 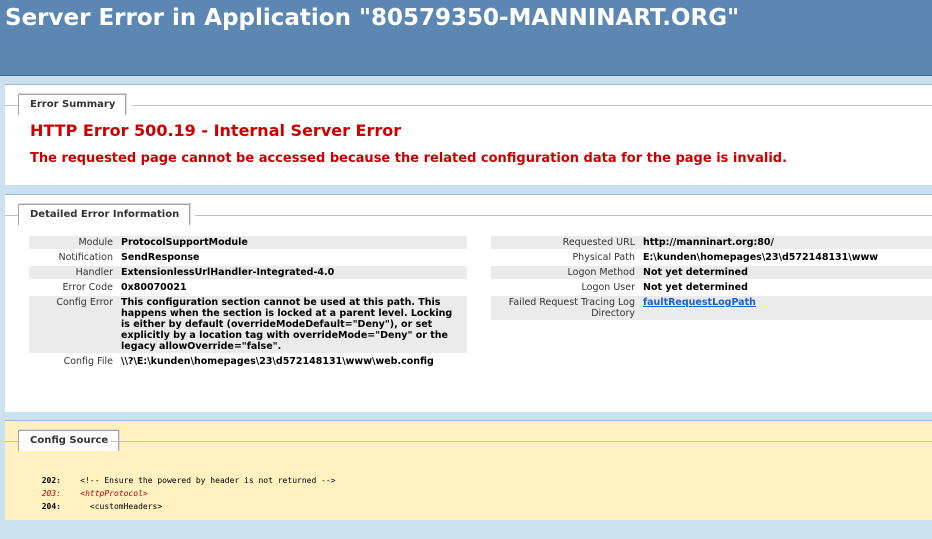 What do you see at coordinates (292, 242) in the screenshot?
I see `detail-value: ProtocolSupportModule` at bounding box center [292, 242].